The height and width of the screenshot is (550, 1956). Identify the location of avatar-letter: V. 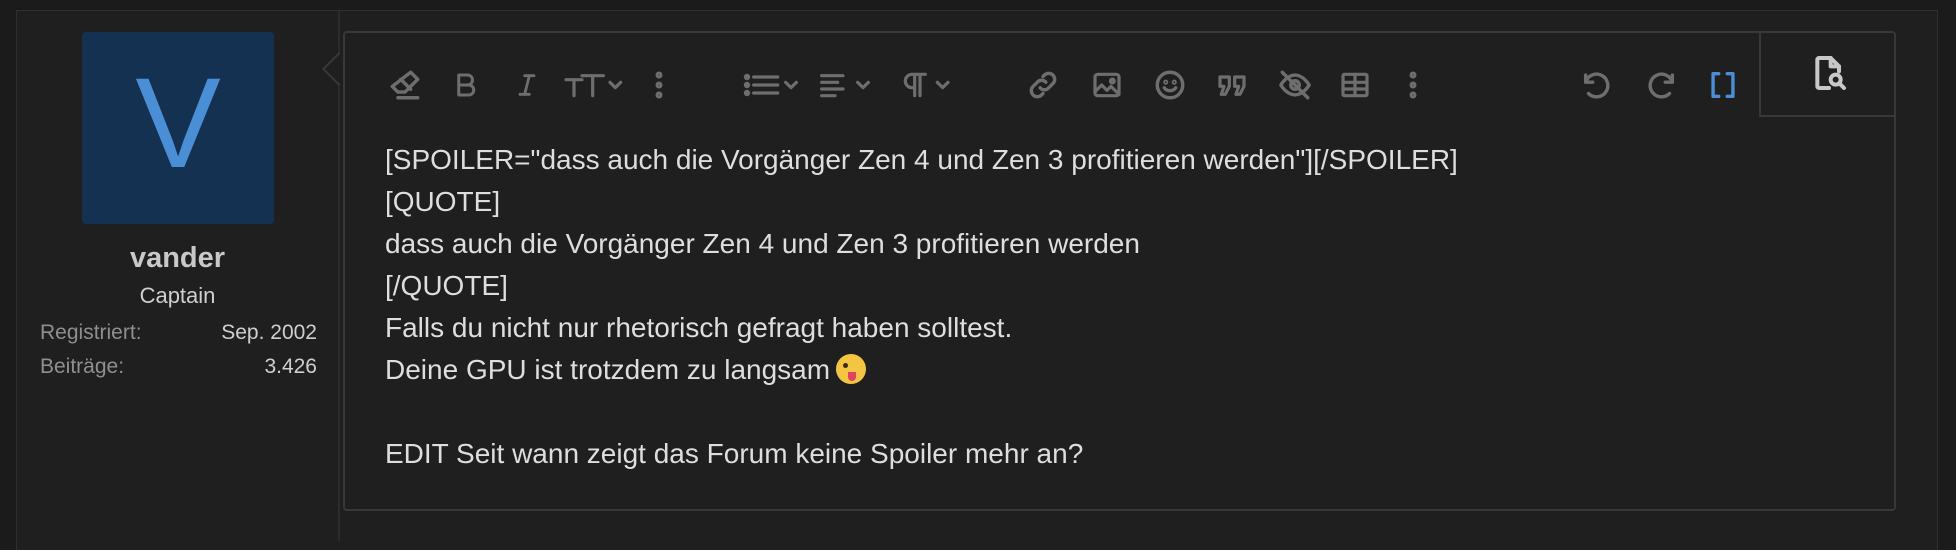
(178, 123).